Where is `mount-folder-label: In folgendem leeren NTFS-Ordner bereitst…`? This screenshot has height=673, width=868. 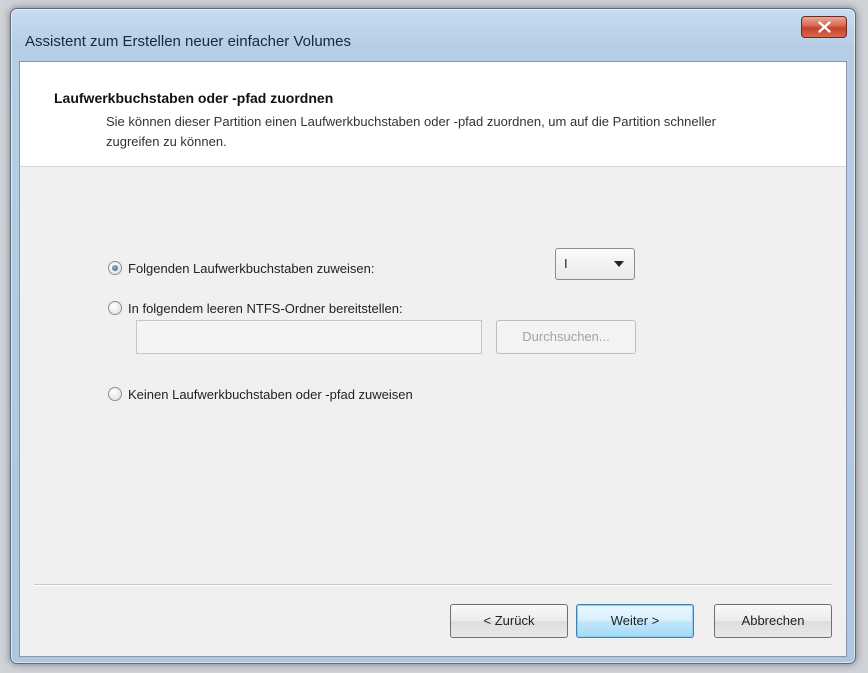
mount-folder-label: In folgendem leeren NTFS-Ordner bereitst… is located at coordinates (265, 308).